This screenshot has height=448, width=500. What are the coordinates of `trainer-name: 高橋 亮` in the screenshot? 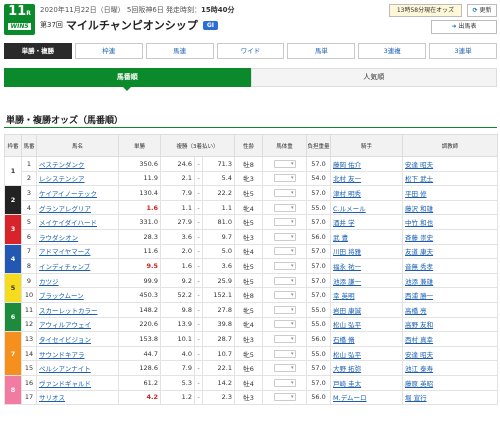 It's located at (450, 309).